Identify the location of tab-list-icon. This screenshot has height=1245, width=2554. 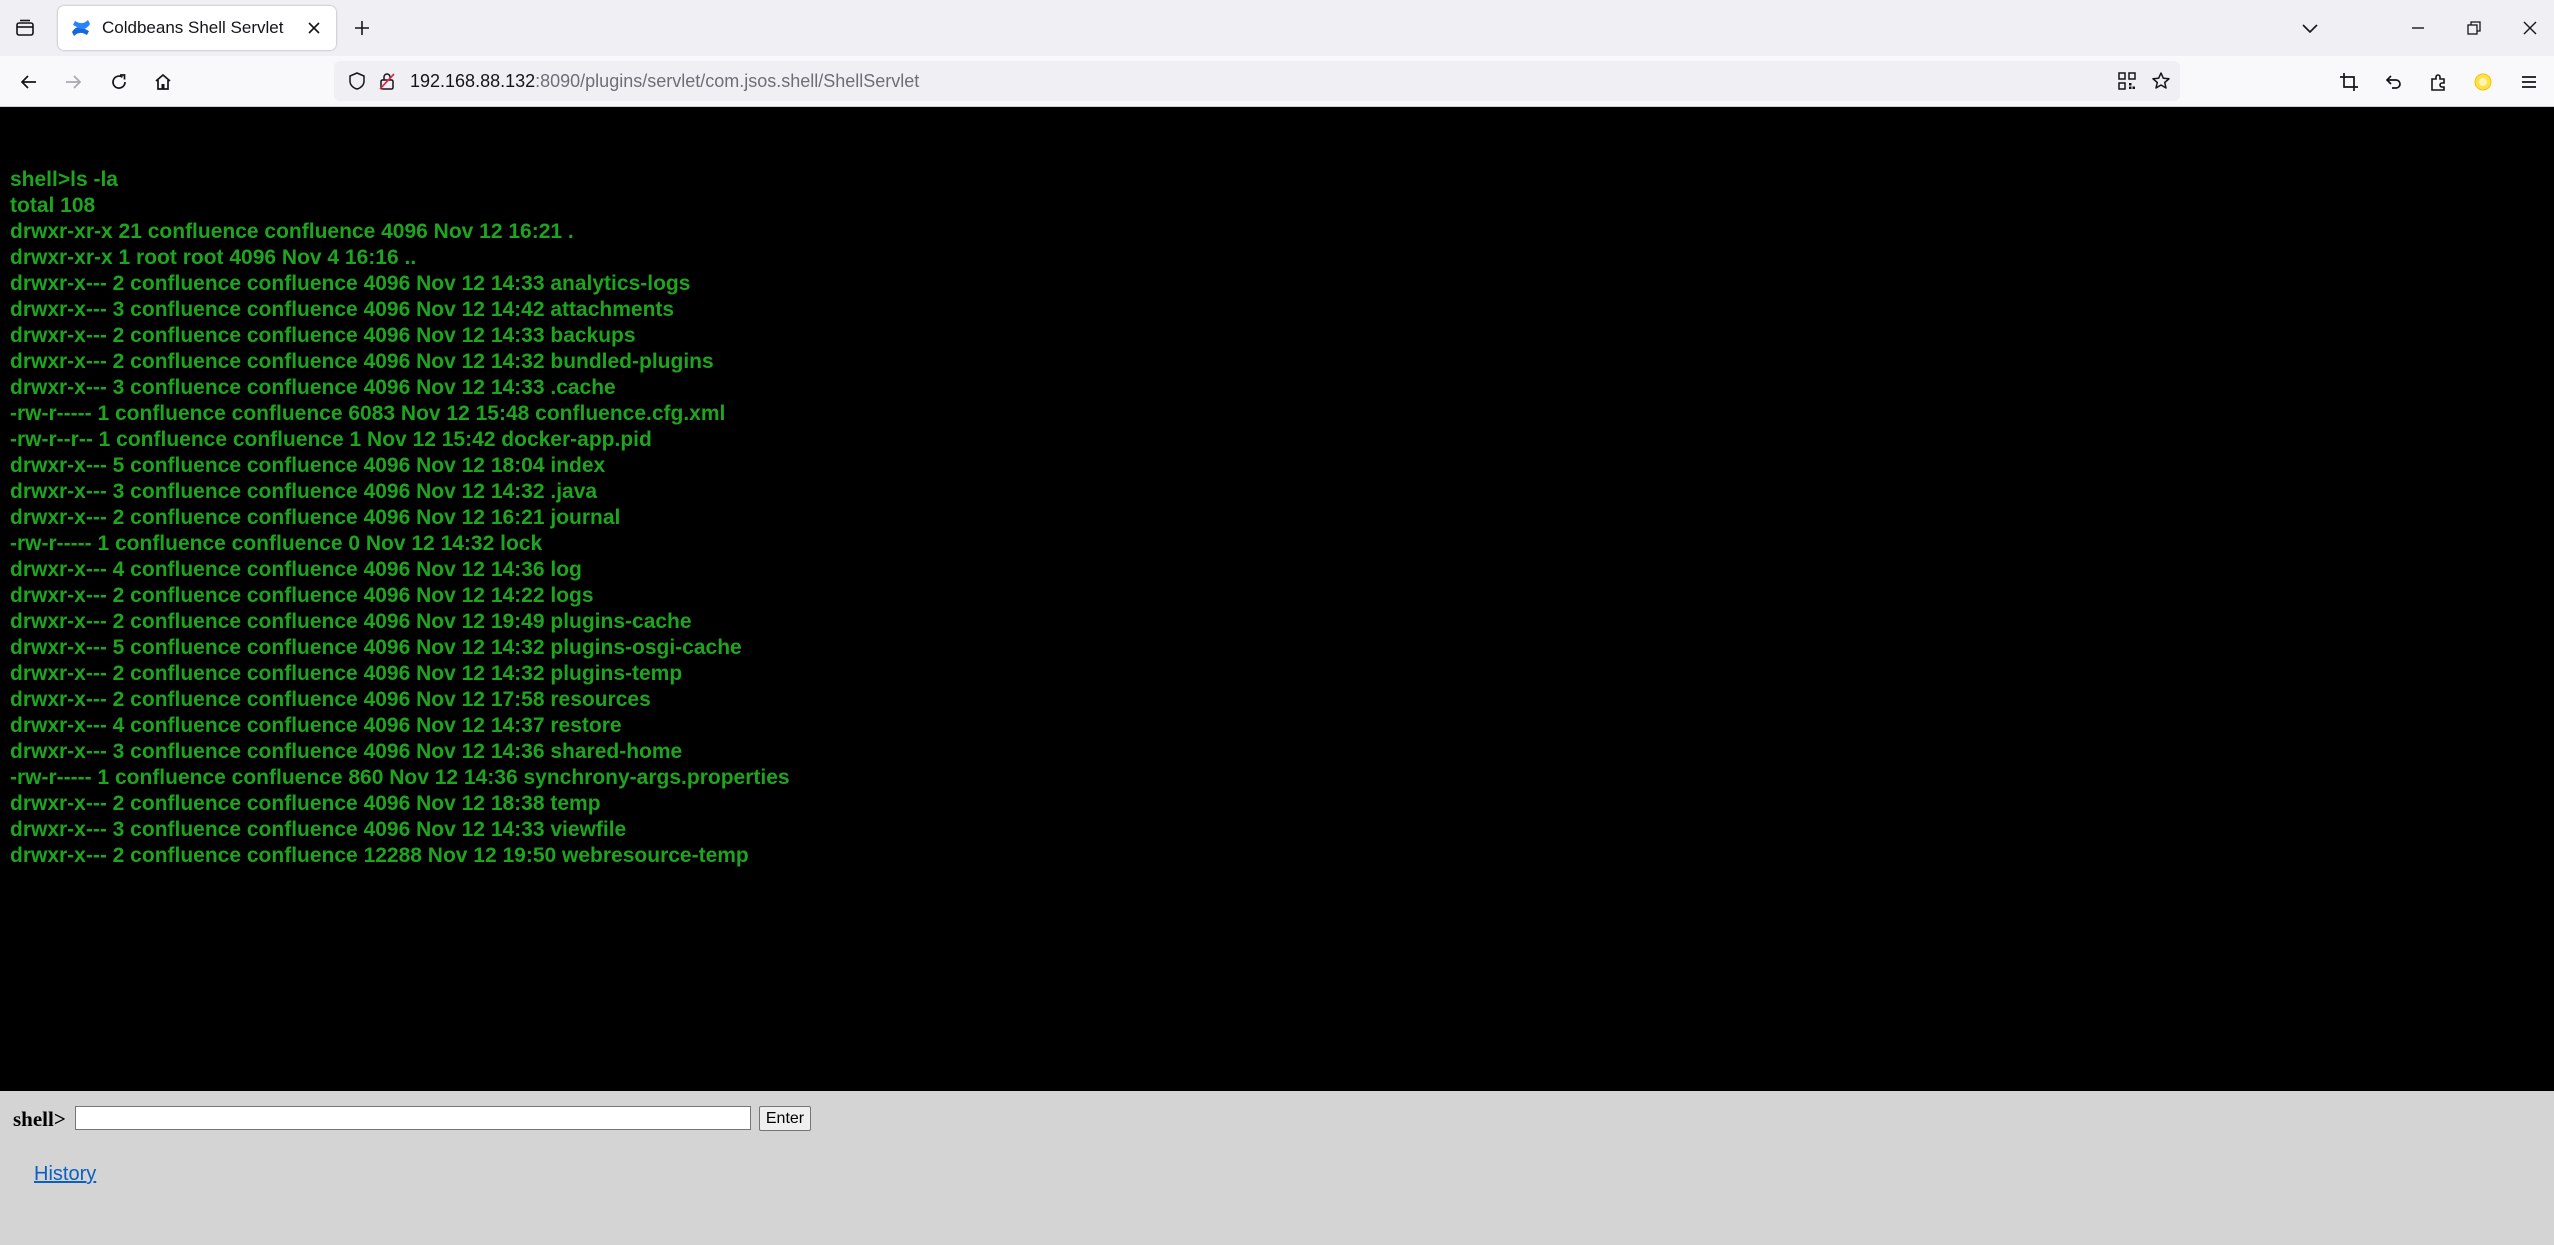
(25, 28).